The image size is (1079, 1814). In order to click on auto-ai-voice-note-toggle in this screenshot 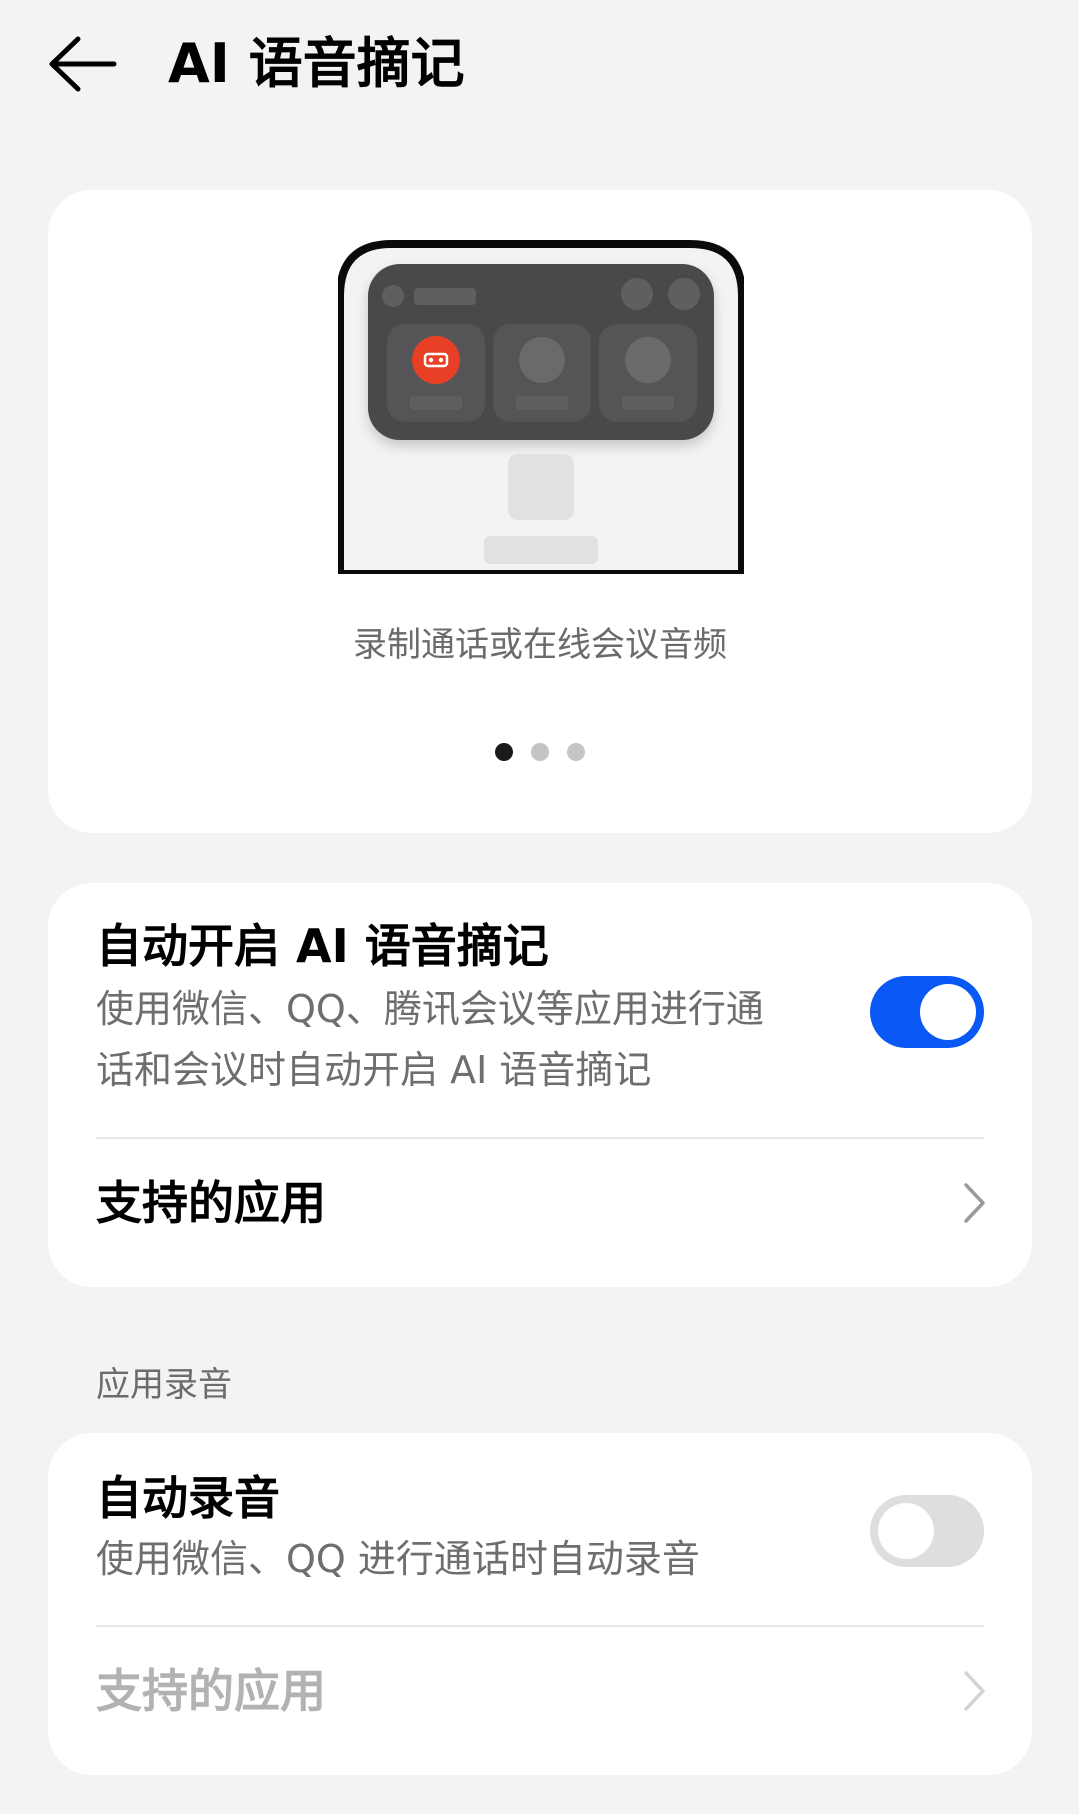, I will do `click(927, 1012)`.